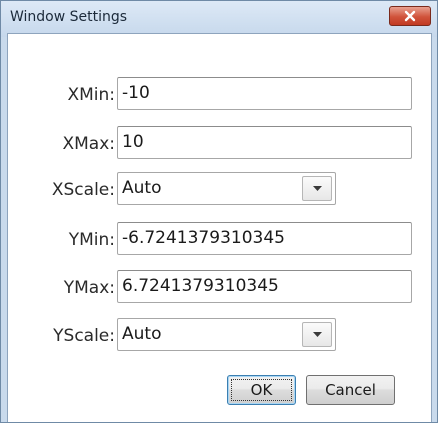  I want to click on xscale-dropdown-button, so click(317, 188).